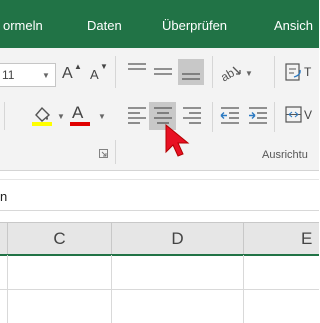 Image resolution: width=320 pixels, height=323 pixels. I want to click on wrap-text-button: T, so click(301, 72).